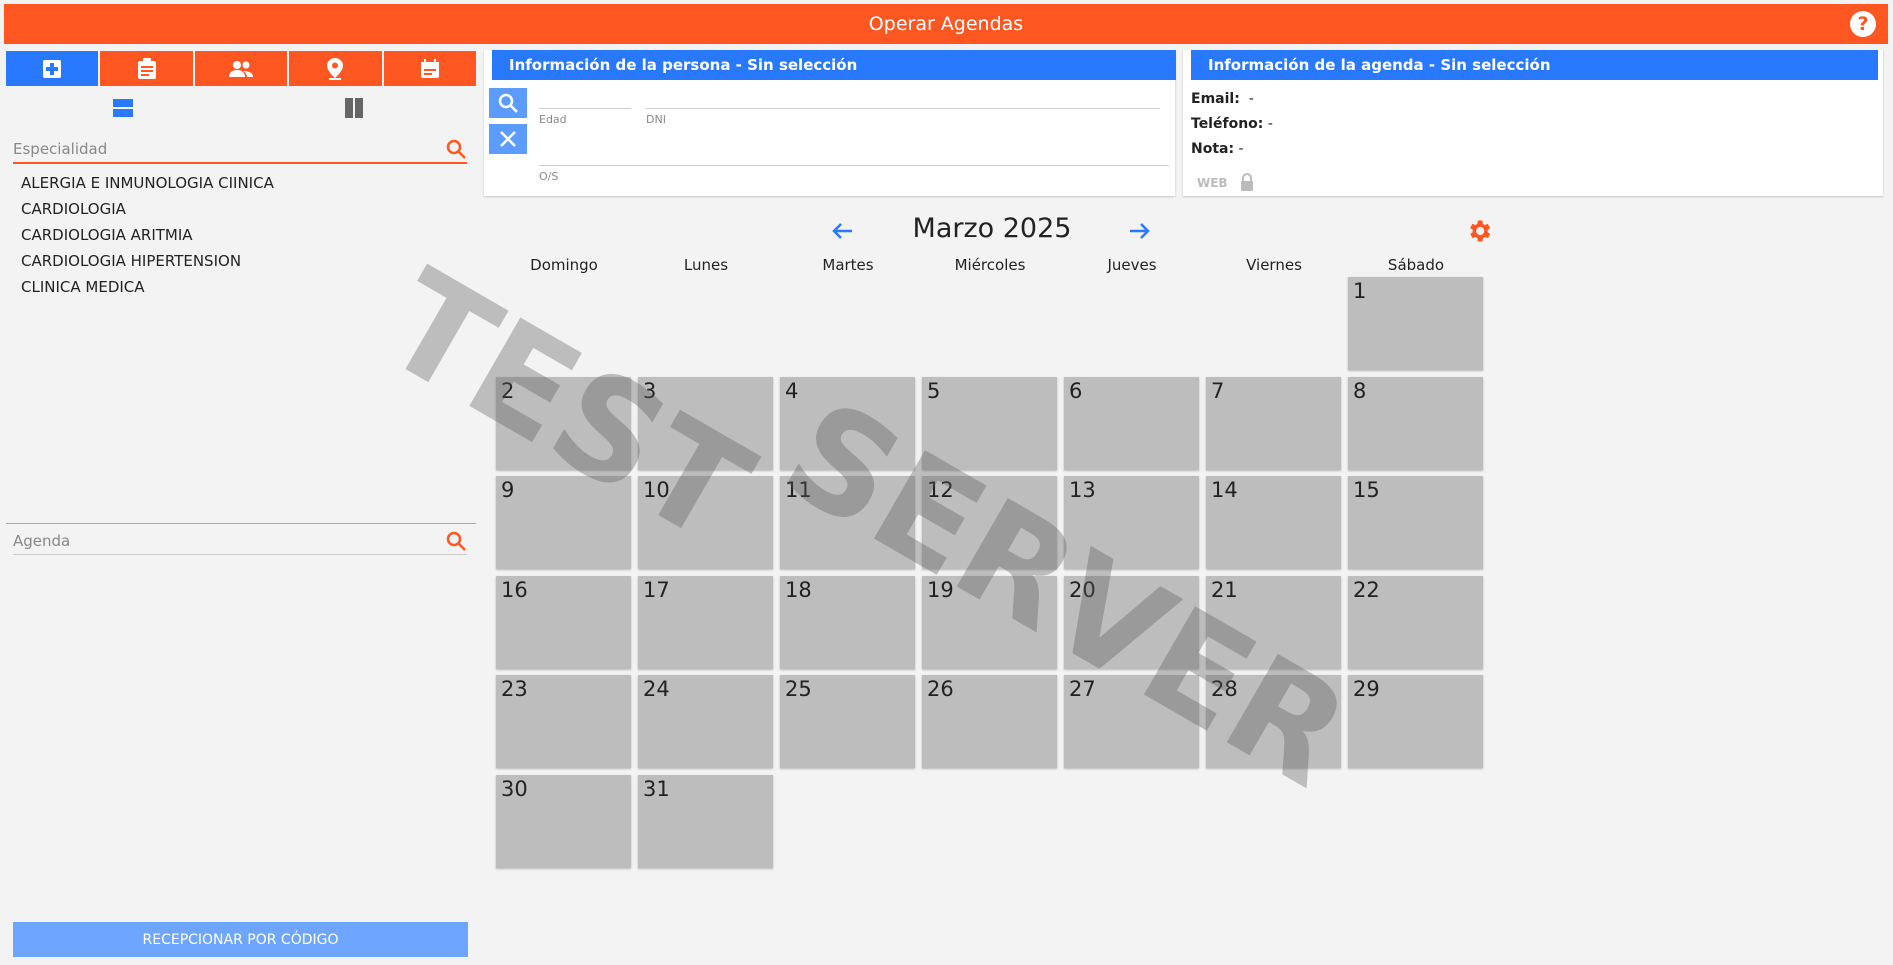  What do you see at coordinates (1215, 99) in the screenshot?
I see `email-label: Email:` at bounding box center [1215, 99].